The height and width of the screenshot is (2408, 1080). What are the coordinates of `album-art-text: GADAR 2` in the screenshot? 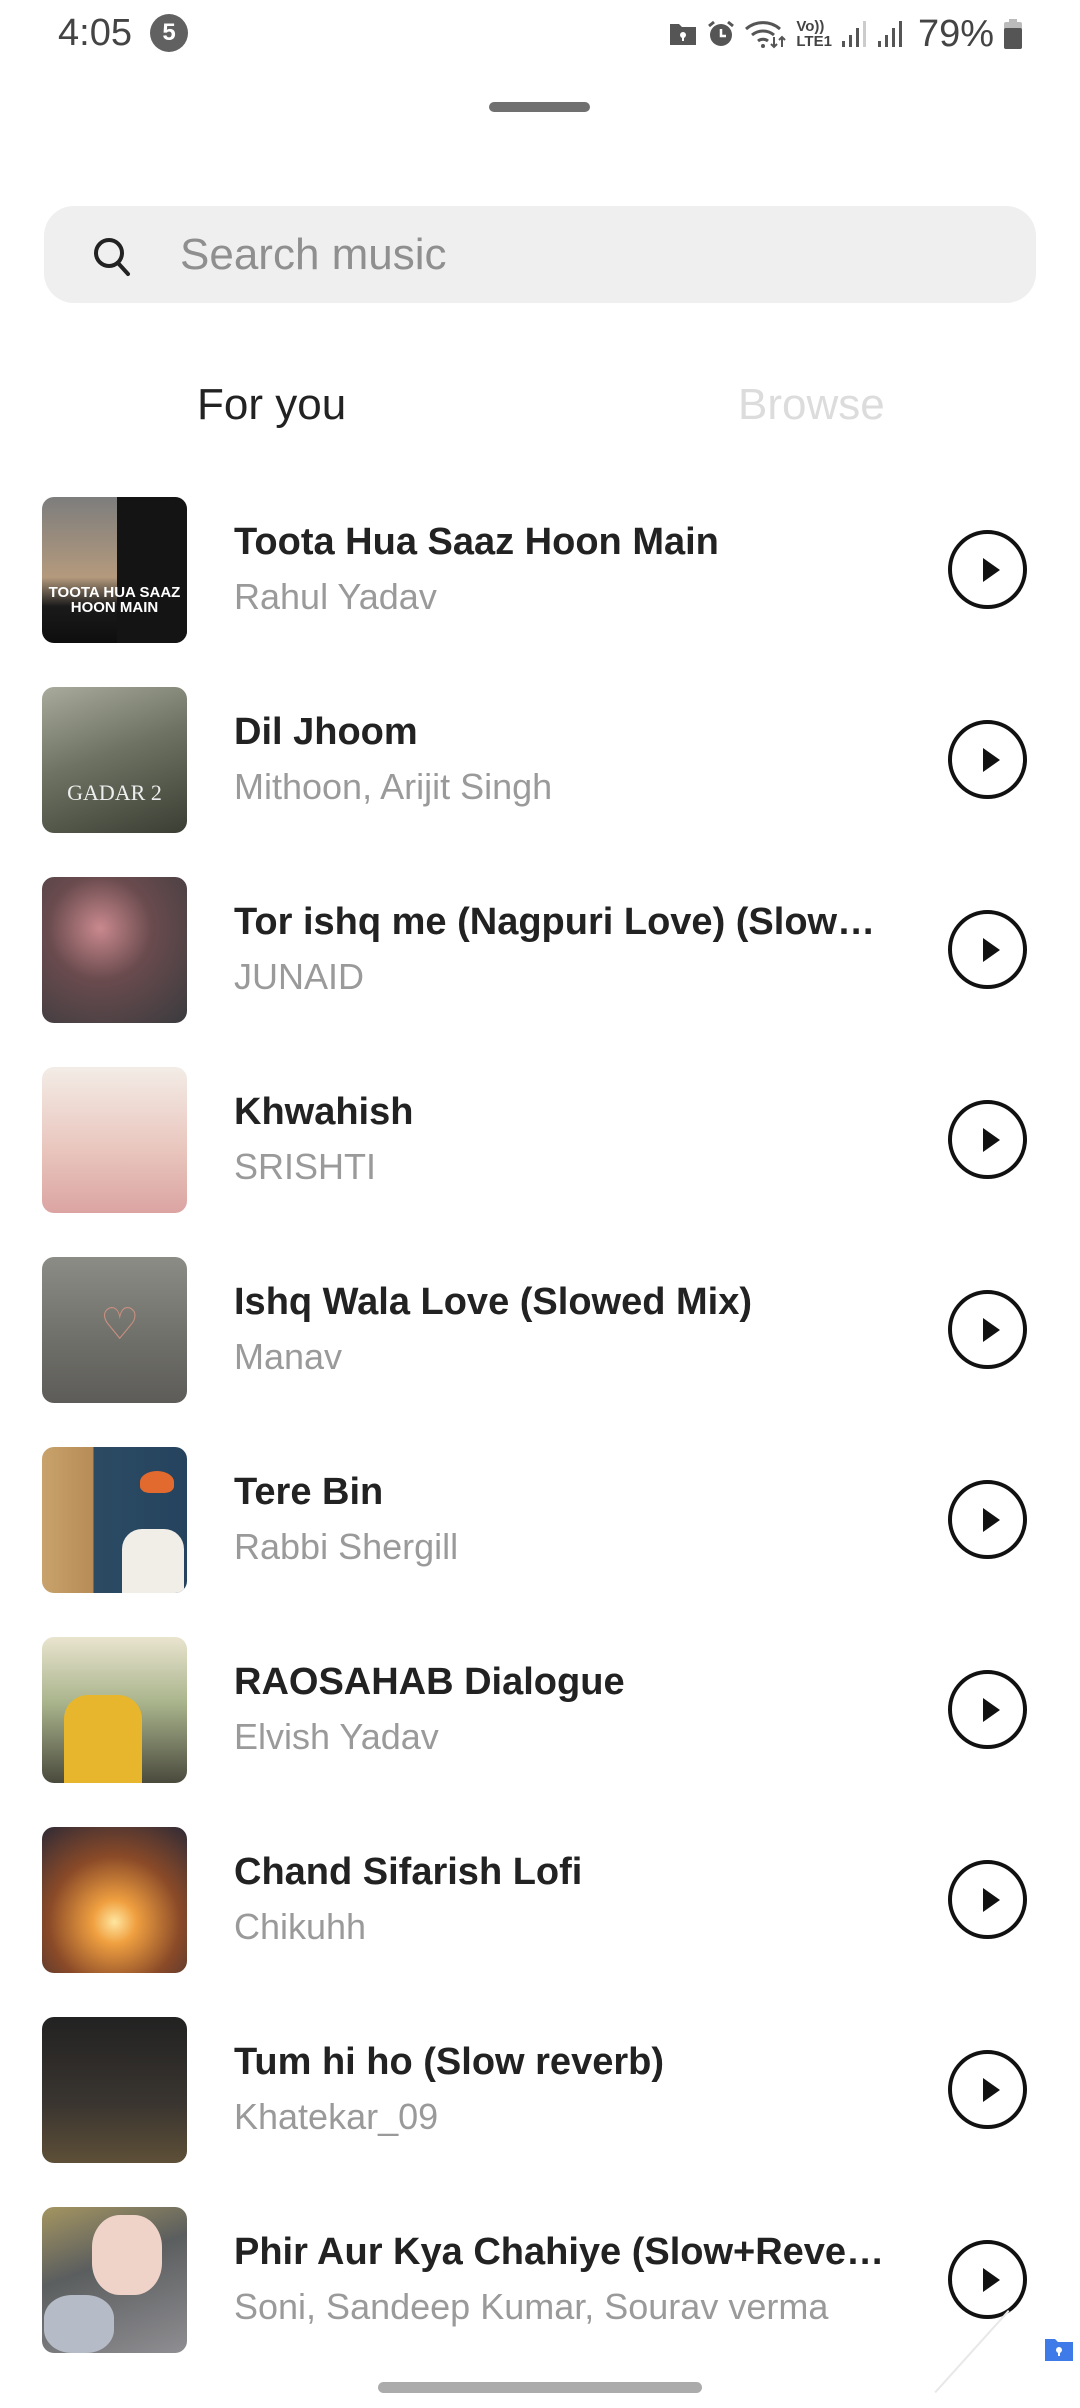 It's located at (114, 792).